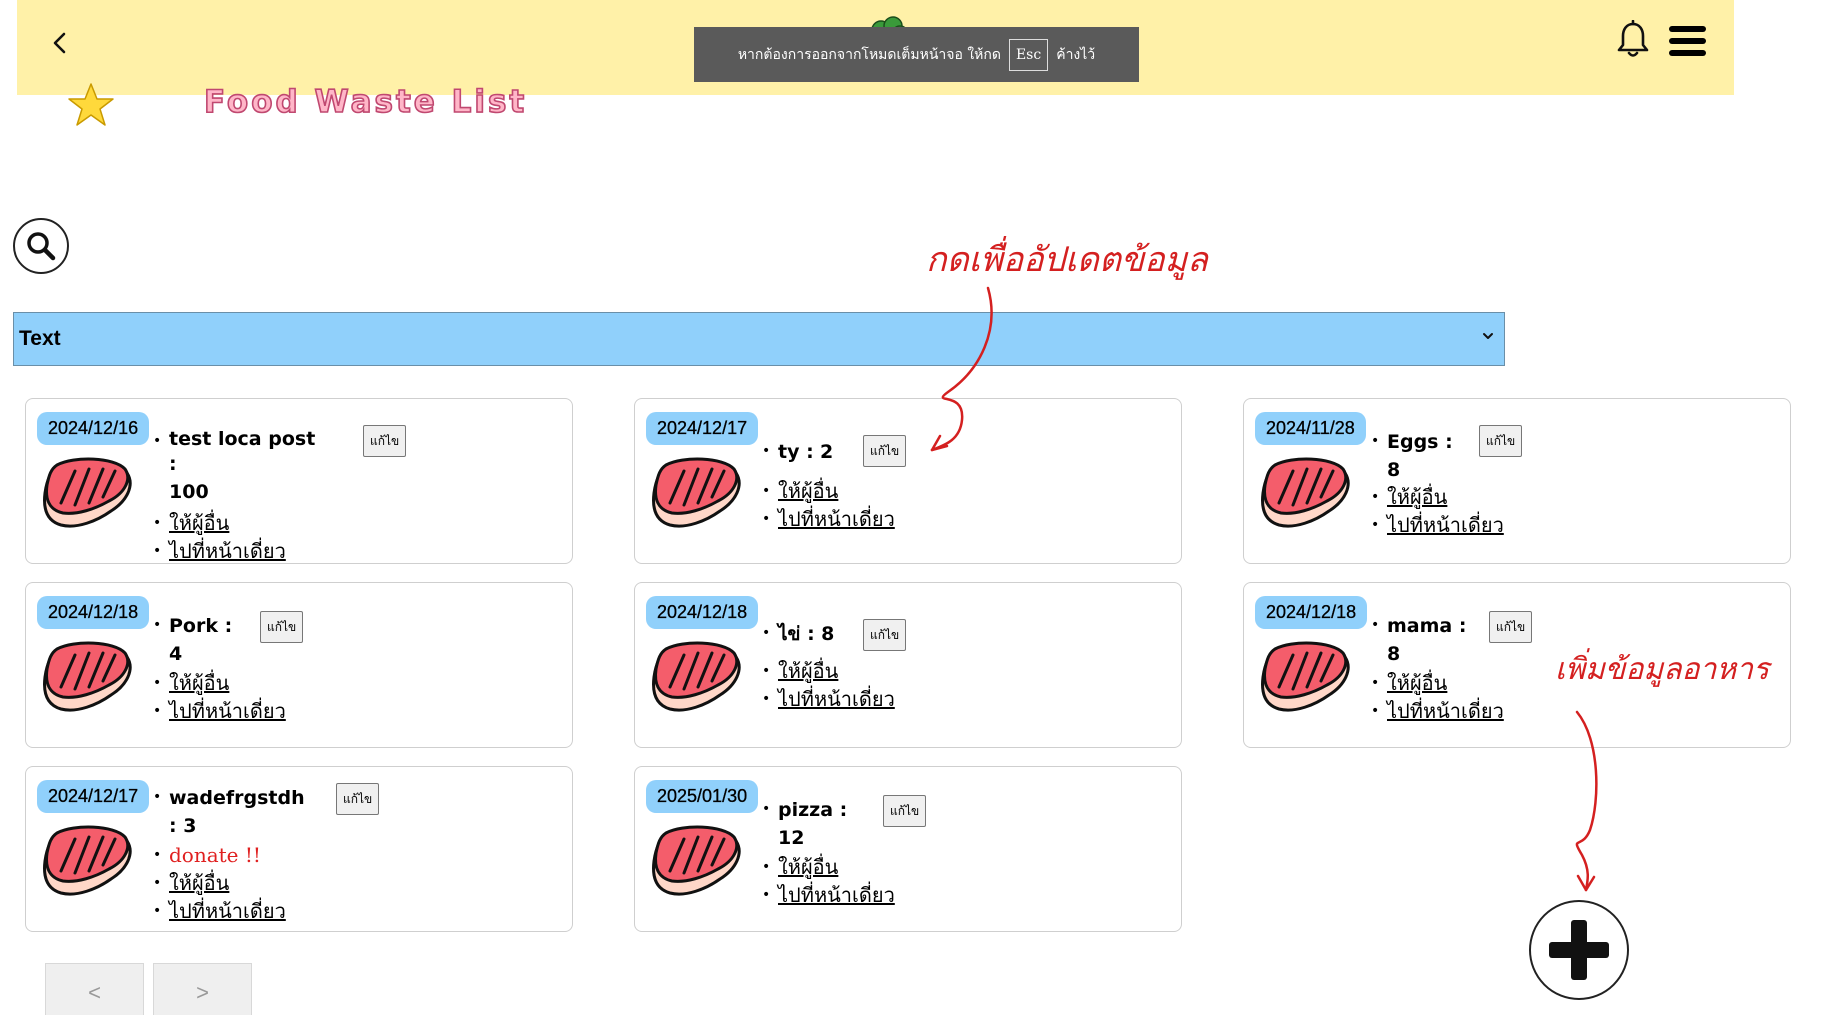 Image resolution: width=1821 pixels, height=1015 pixels. Describe the element at coordinates (1689, 42) in the screenshot. I see `hamburger-menu-button` at that location.